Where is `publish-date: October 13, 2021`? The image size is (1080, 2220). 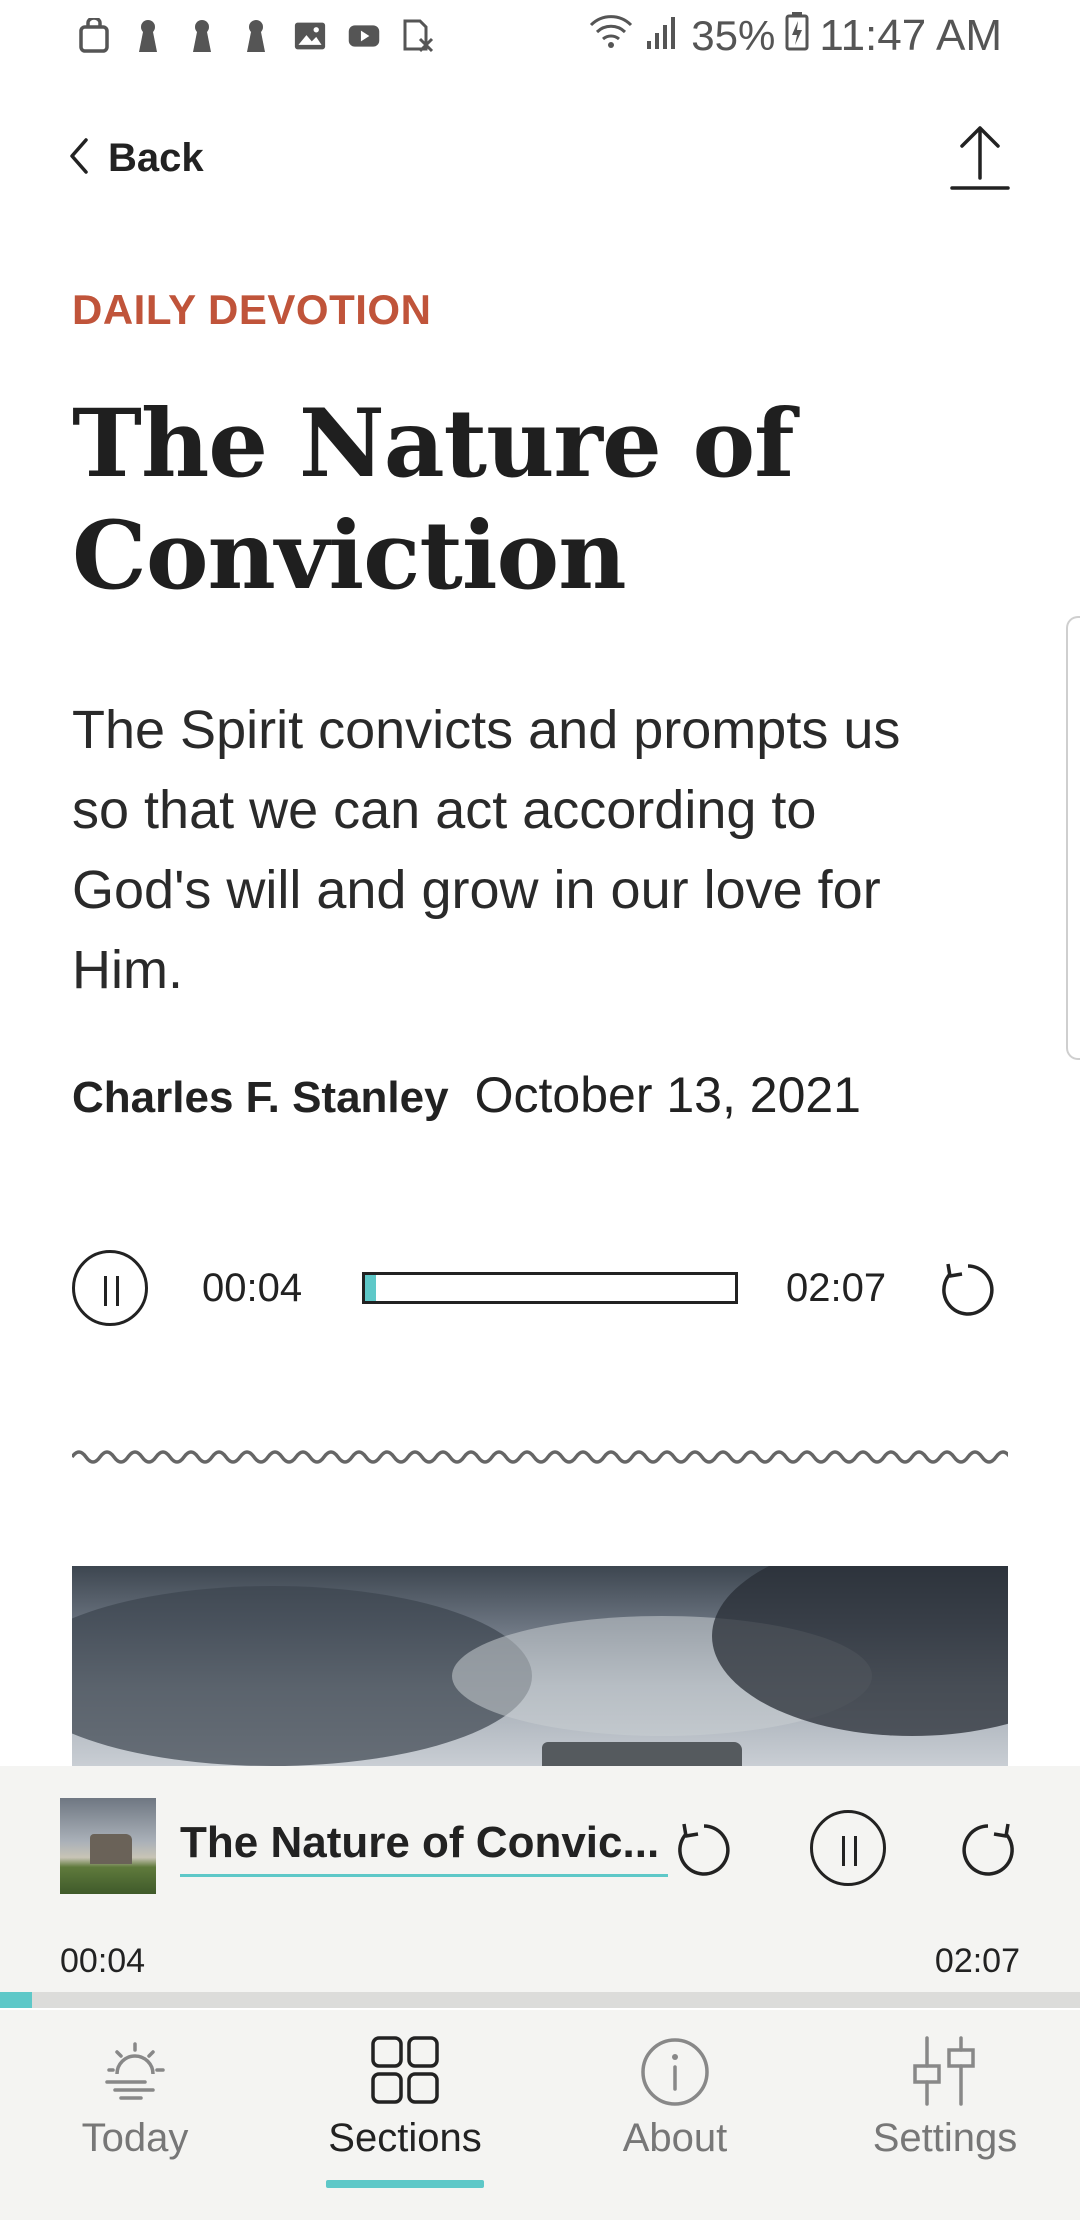
publish-date: October 13, 2021 is located at coordinates (667, 1095).